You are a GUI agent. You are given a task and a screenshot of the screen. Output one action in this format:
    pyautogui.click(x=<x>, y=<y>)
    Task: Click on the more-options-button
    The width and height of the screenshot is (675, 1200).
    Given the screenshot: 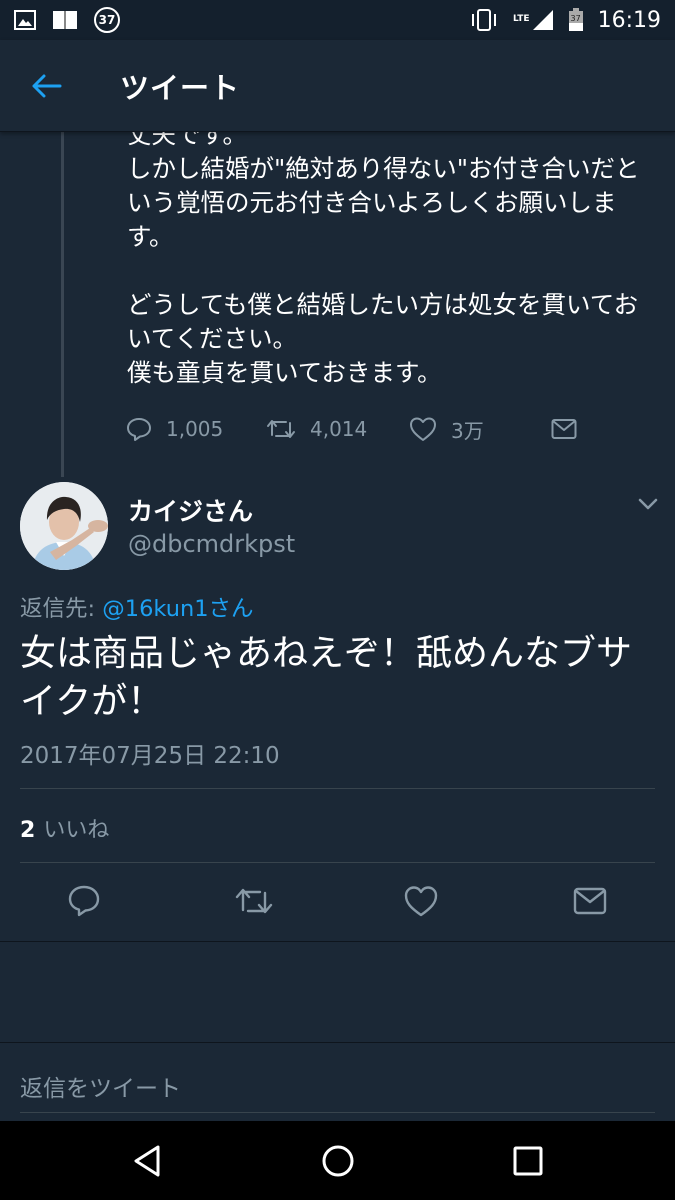 What is the action you would take?
    pyautogui.click(x=648, y=504)
    